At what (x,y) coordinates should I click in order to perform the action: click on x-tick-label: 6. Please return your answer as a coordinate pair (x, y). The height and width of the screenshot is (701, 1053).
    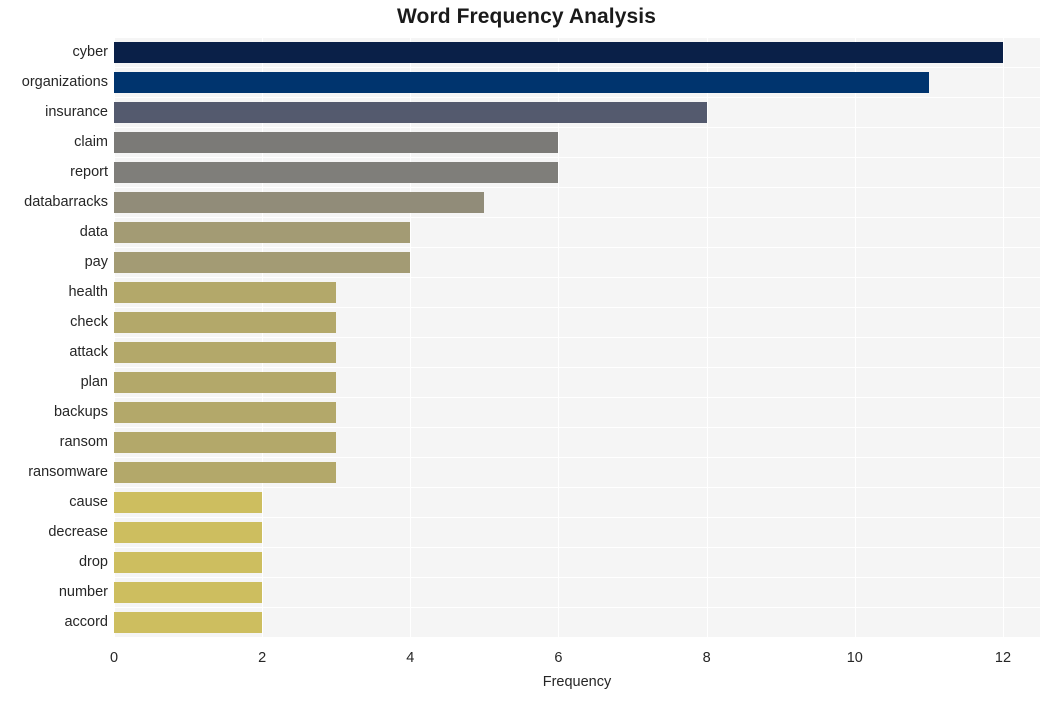
    Looking at the image, I should click on (558, 658).